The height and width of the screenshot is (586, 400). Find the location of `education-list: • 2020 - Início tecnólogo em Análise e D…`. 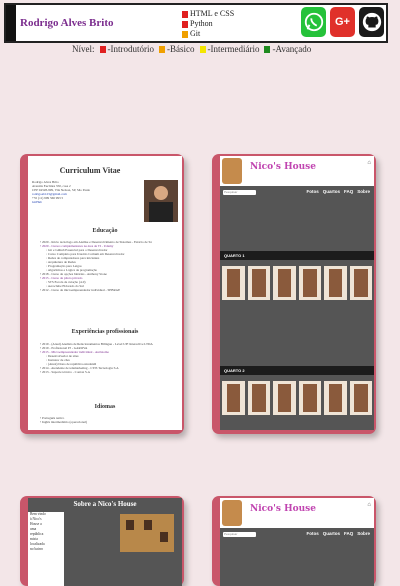

education-list: • 2020 - Início tecnólogo em Análise e D… is located at coordinates (96, 266).